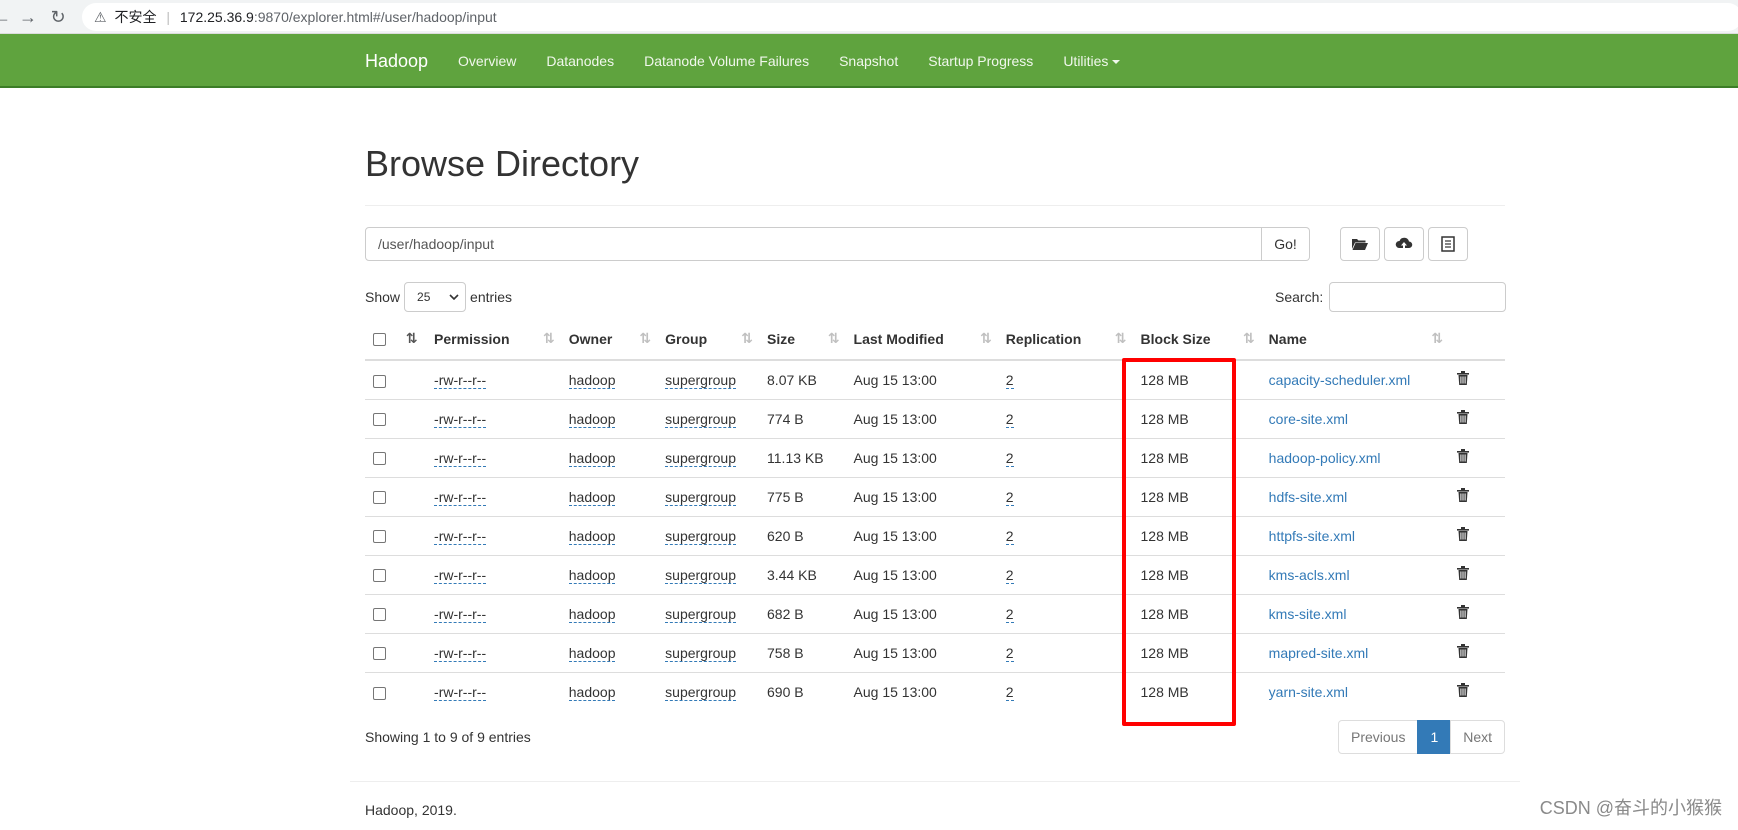  I want to click on column-header-name: Name ⇅, so click(1355, 339).